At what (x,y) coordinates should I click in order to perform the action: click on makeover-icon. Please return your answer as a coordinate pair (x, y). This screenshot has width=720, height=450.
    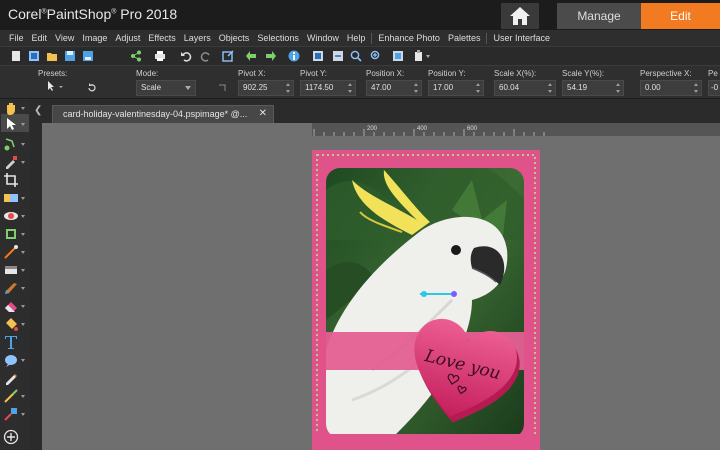
    Looking at the image, I should click on (11, 234).